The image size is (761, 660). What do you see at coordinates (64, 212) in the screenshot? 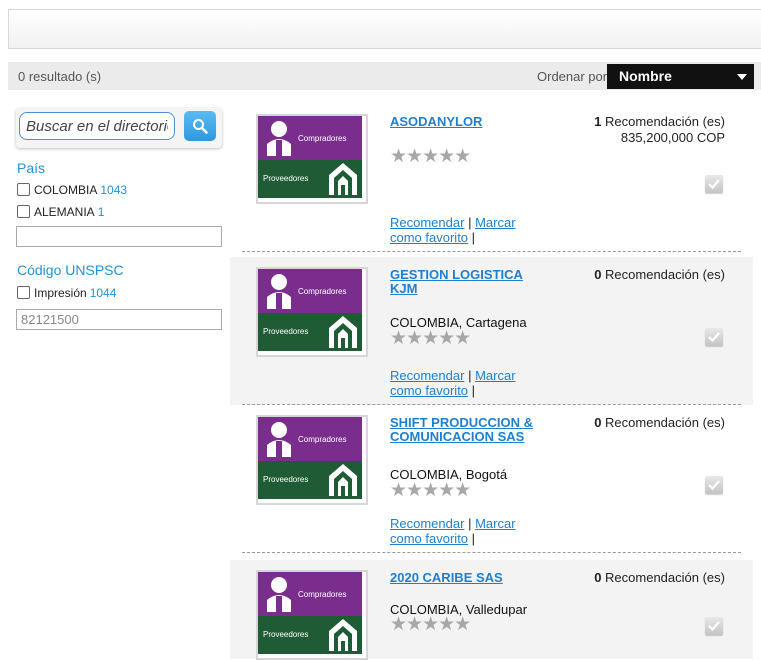
I see `facet-option-label: ALEMANIA` at bounding box center [64, 212].